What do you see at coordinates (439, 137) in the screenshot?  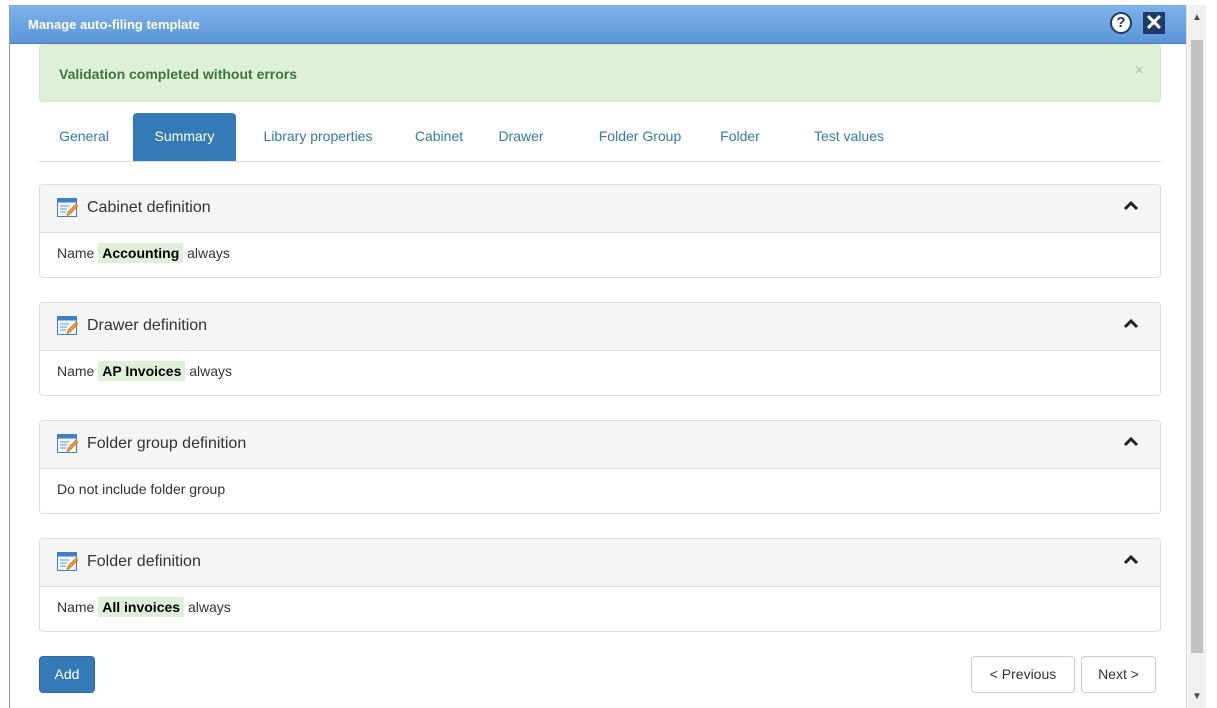 I see `tab-cabinet: Cabinet` at bounding box center [439, 137].